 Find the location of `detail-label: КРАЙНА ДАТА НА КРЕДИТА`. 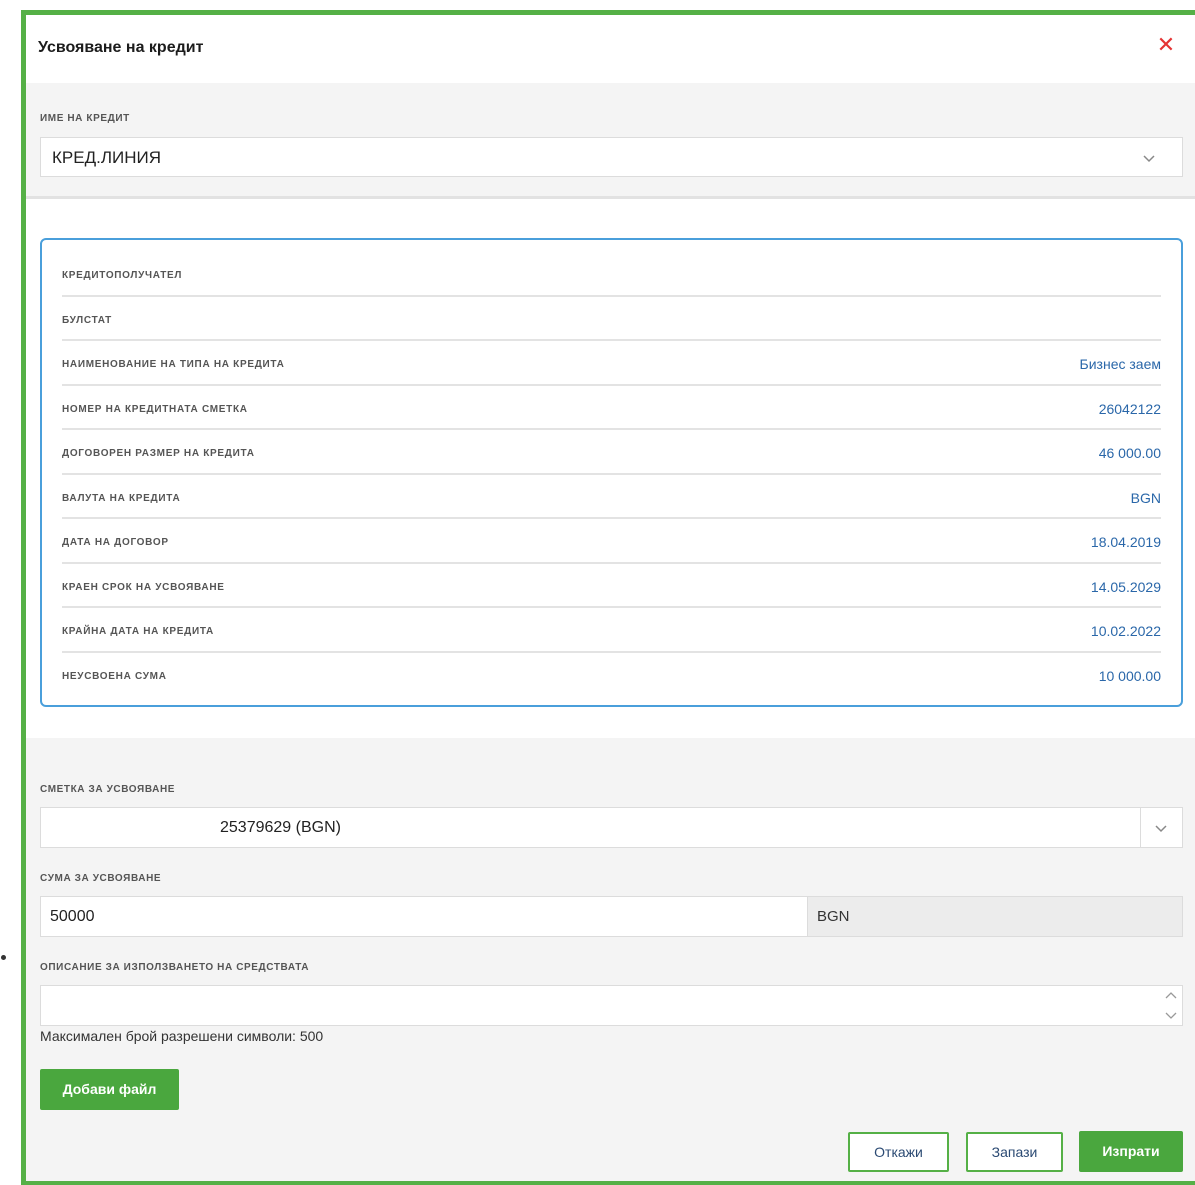

detail-label: КРАЙНА ДАТА НА КРЕДИТА is located at coordinates (138, 631).